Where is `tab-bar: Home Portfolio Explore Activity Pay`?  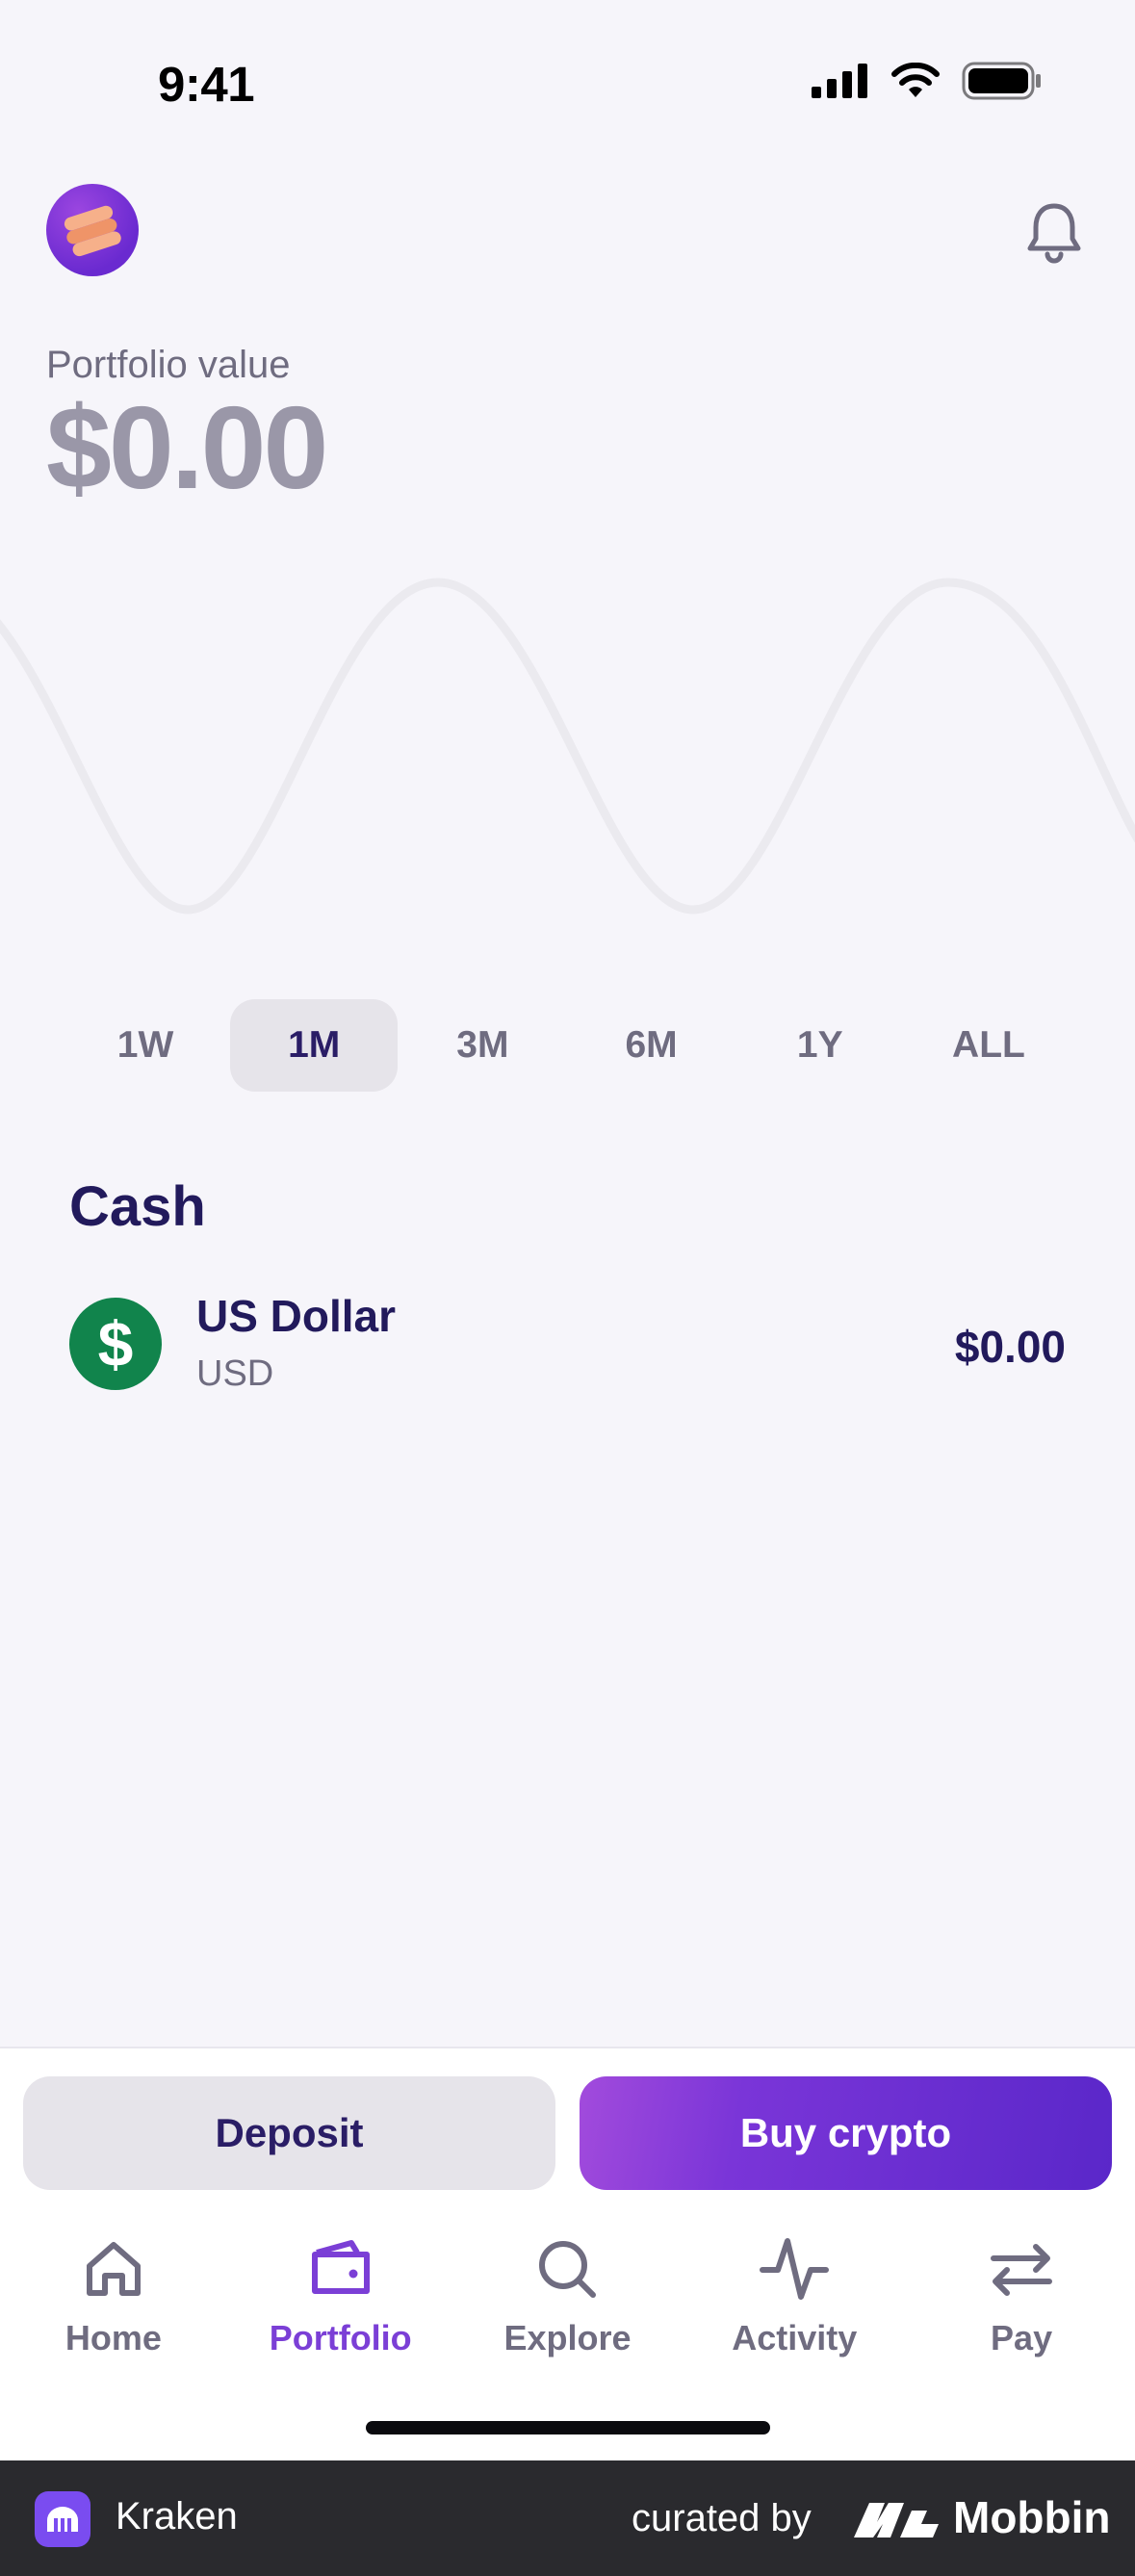
tab-bar: Home Portfolio Explore Activity Pay is located at coordinates (567, 2303).